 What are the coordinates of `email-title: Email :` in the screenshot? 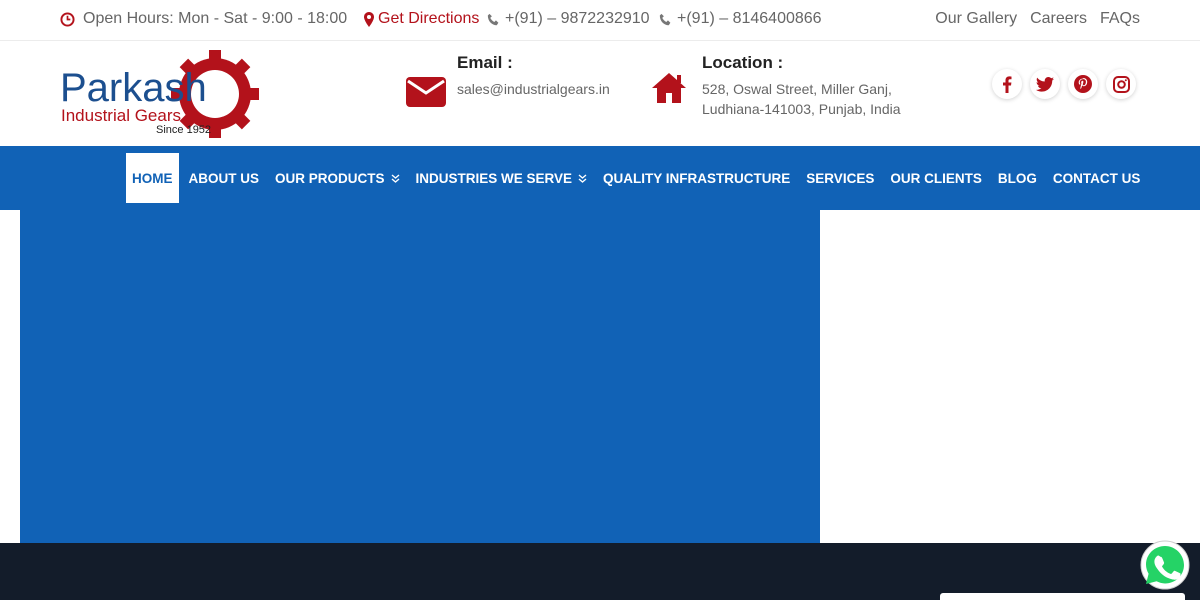 It's located at (485, 62).